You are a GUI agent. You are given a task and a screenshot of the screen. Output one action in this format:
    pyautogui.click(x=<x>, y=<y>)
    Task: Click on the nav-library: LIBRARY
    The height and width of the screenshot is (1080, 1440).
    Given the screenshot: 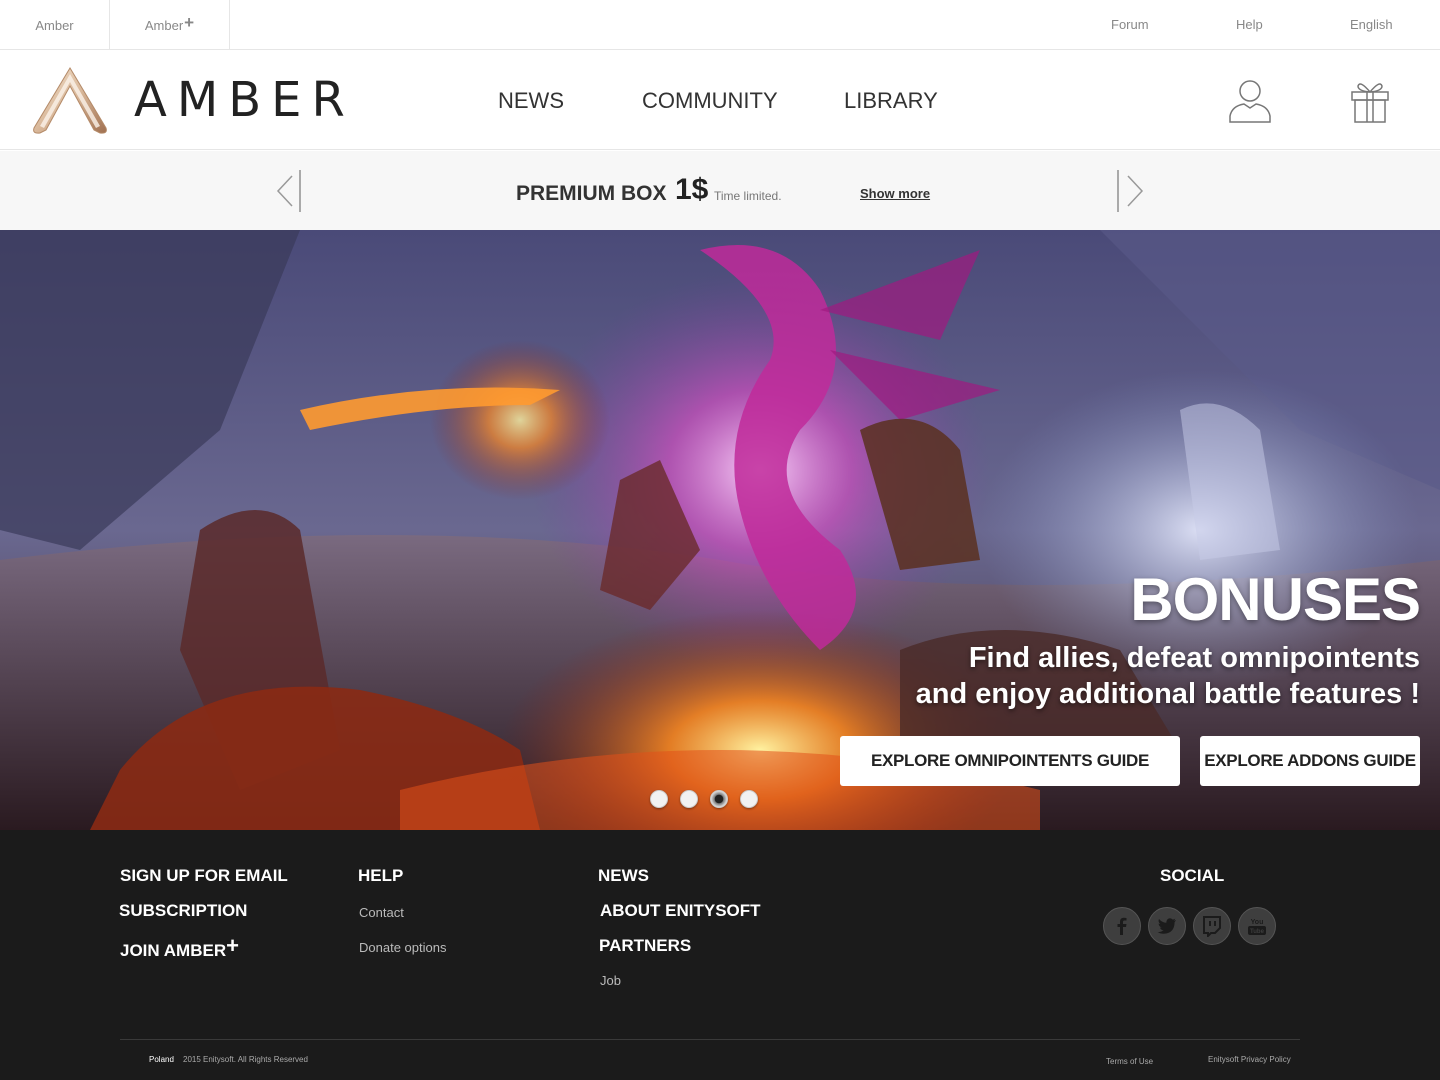 What is the action you would take?
    pyautogui.click(x=891, y=101)
    